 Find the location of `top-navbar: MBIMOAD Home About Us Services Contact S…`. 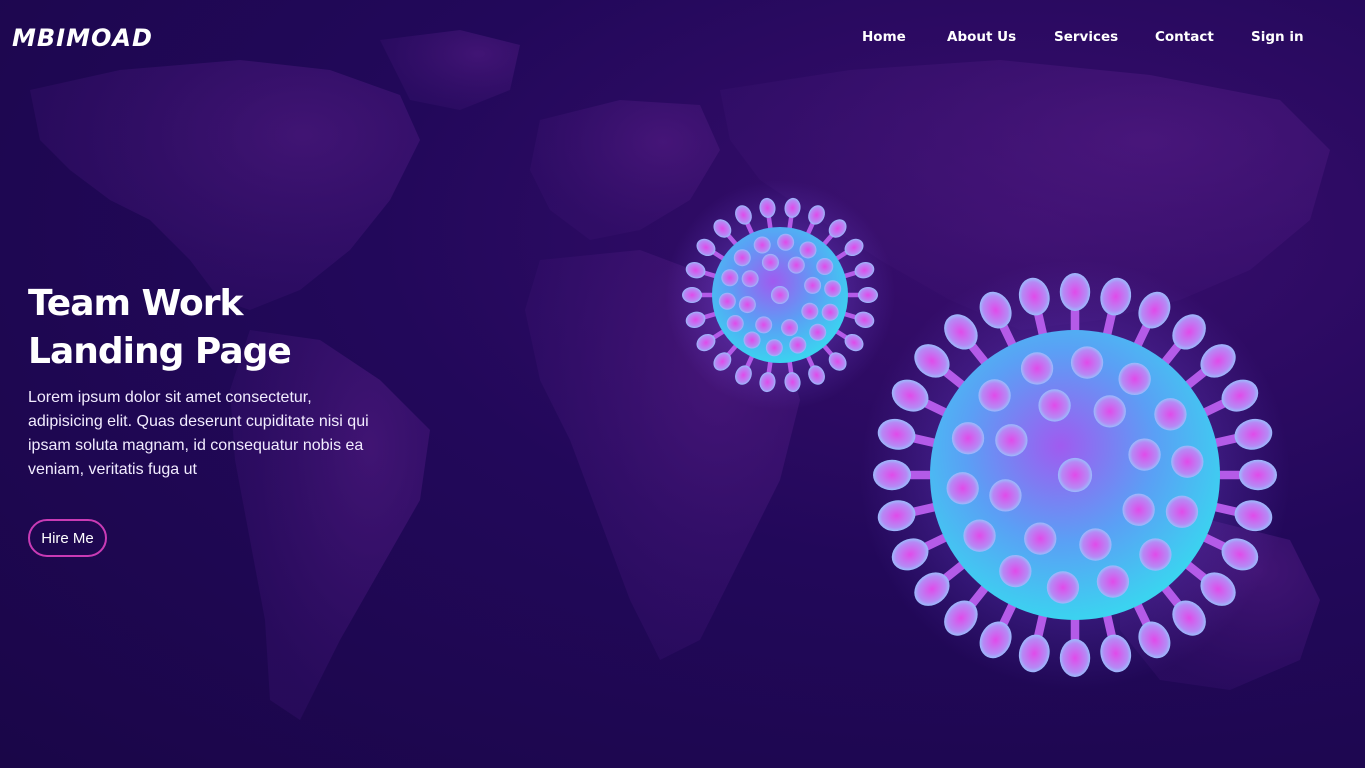

top-navbar: MBIMOAD Home About Us Services Contact S… is located at coordinates (682, 40).